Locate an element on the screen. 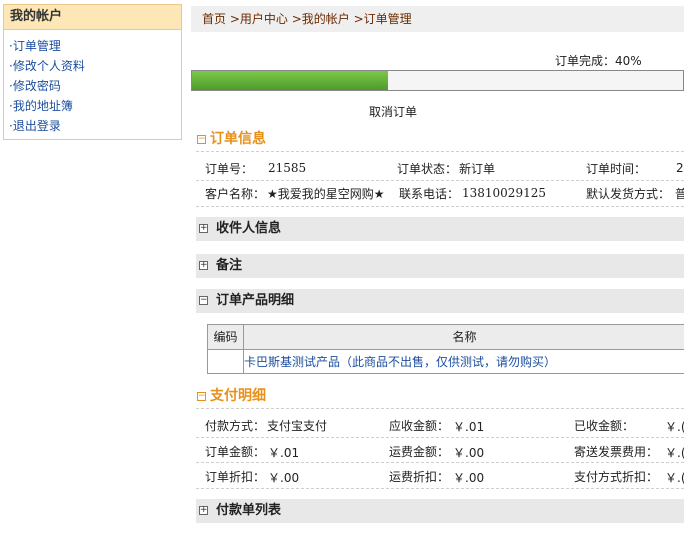 The height and width of the screenshot is (538, 684). sidebar-item-change-password: ·修改密码 is located at coordinates (95, 86).